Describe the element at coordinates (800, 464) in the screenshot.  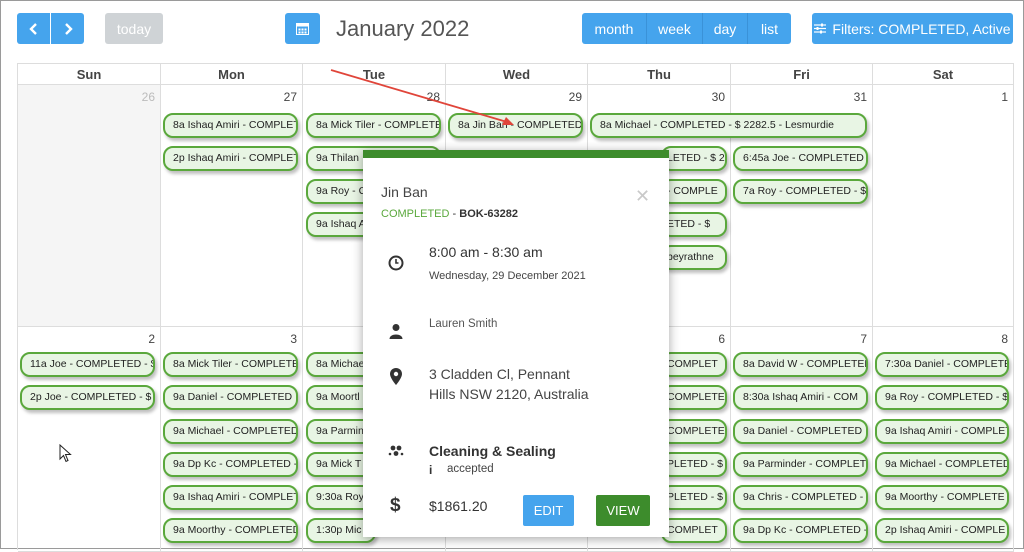
I see `calendar-event: 9a Parminder - COMPLETED` at that location.